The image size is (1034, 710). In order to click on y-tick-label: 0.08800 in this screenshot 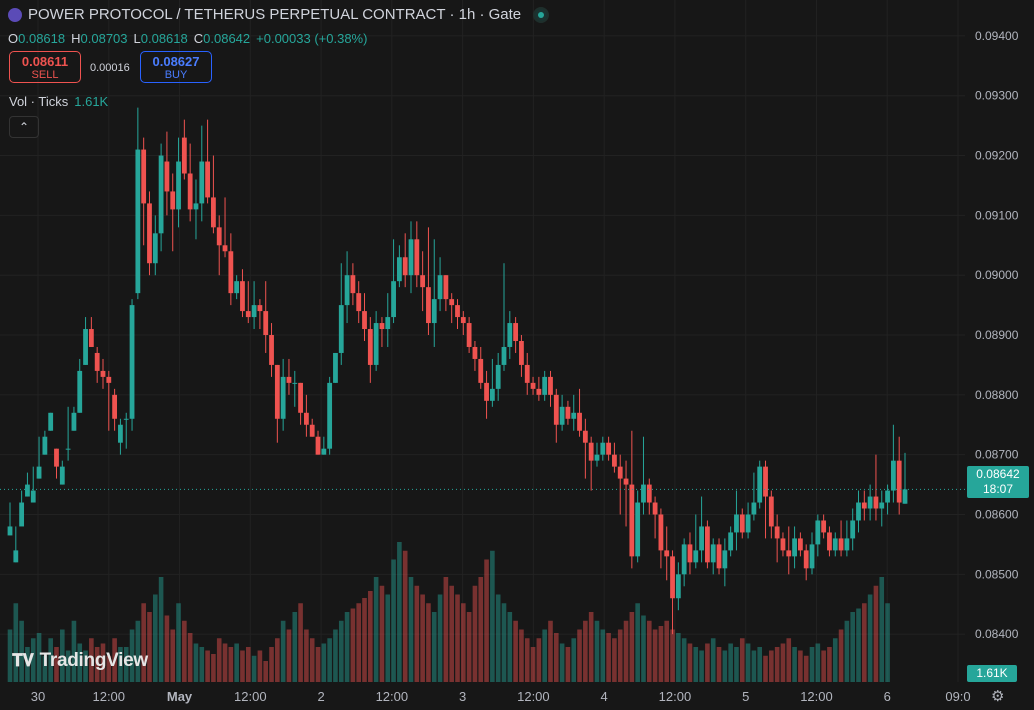, I will do `click(997, 395)`.